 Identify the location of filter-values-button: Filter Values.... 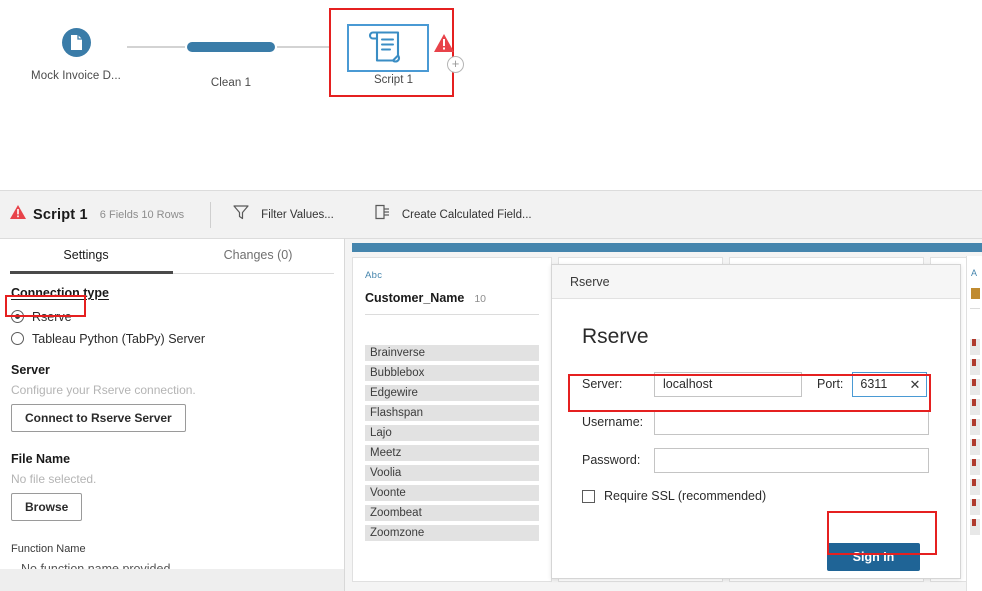
(283, 214).